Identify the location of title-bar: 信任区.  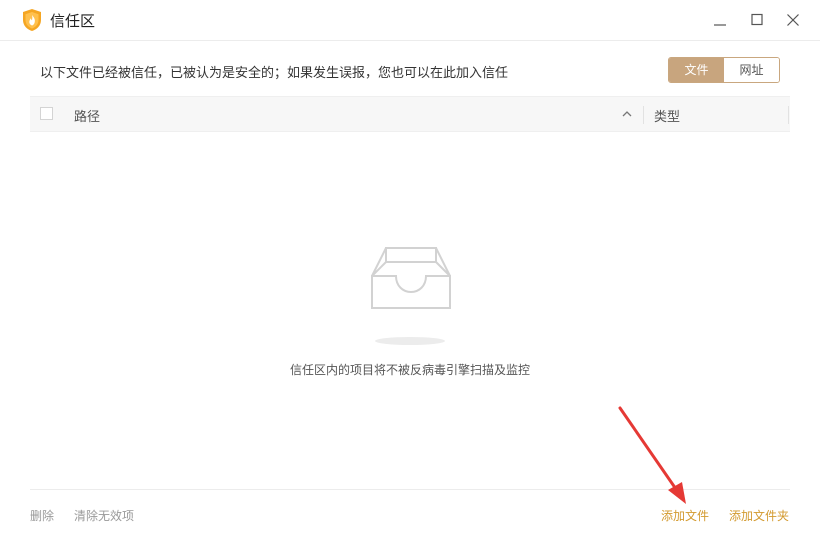
(410, 20).